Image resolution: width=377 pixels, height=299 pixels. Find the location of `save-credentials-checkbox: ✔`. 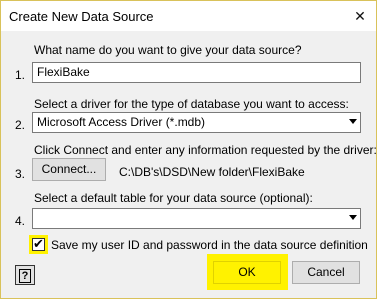

save-credentials-checkbox: ✔ is located at coordinates (38, 243).